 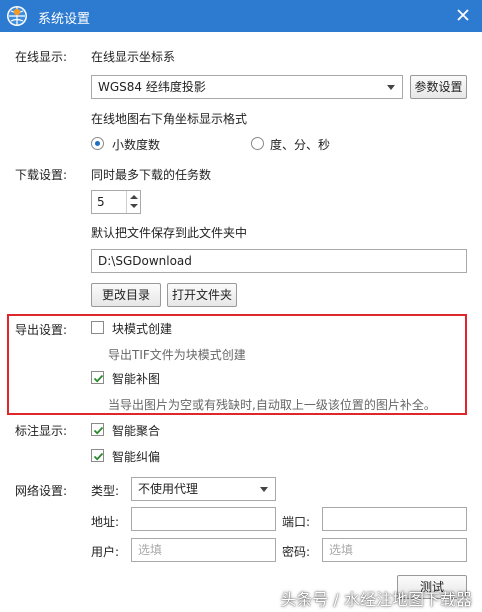 What do you see at coordinates (177, 355) in the screenshot?
I see `block-mode-hint: 导出TIF文件为块模式创建` at bounding box center [177, 355].